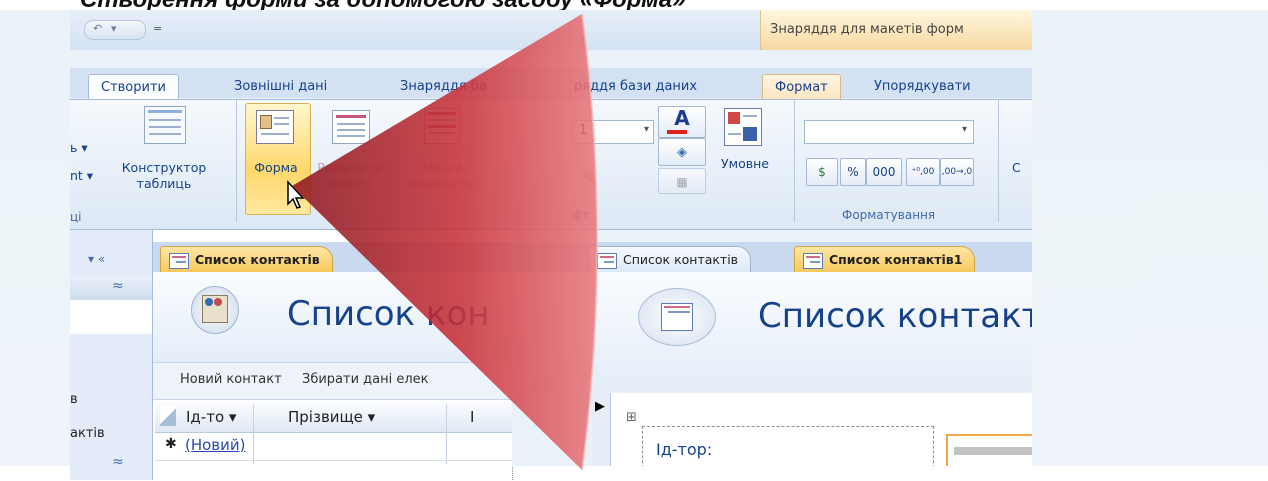 This screenshot has width=1268, height=481. What do you see at coordinates (1016, 168) in the screenshot?
I see `ribbon-edge-fragment: С` at bounding box center [1016, 168].